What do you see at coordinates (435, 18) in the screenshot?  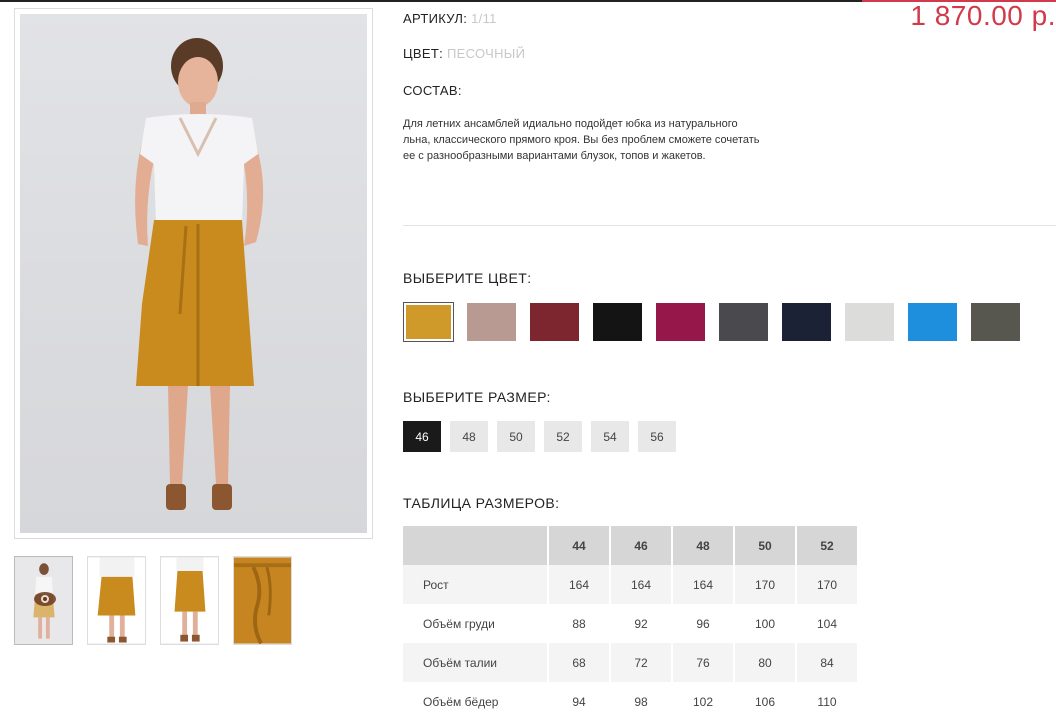 I see `article-label: АРТИКУЛ:` at bounding box center [435, 18].